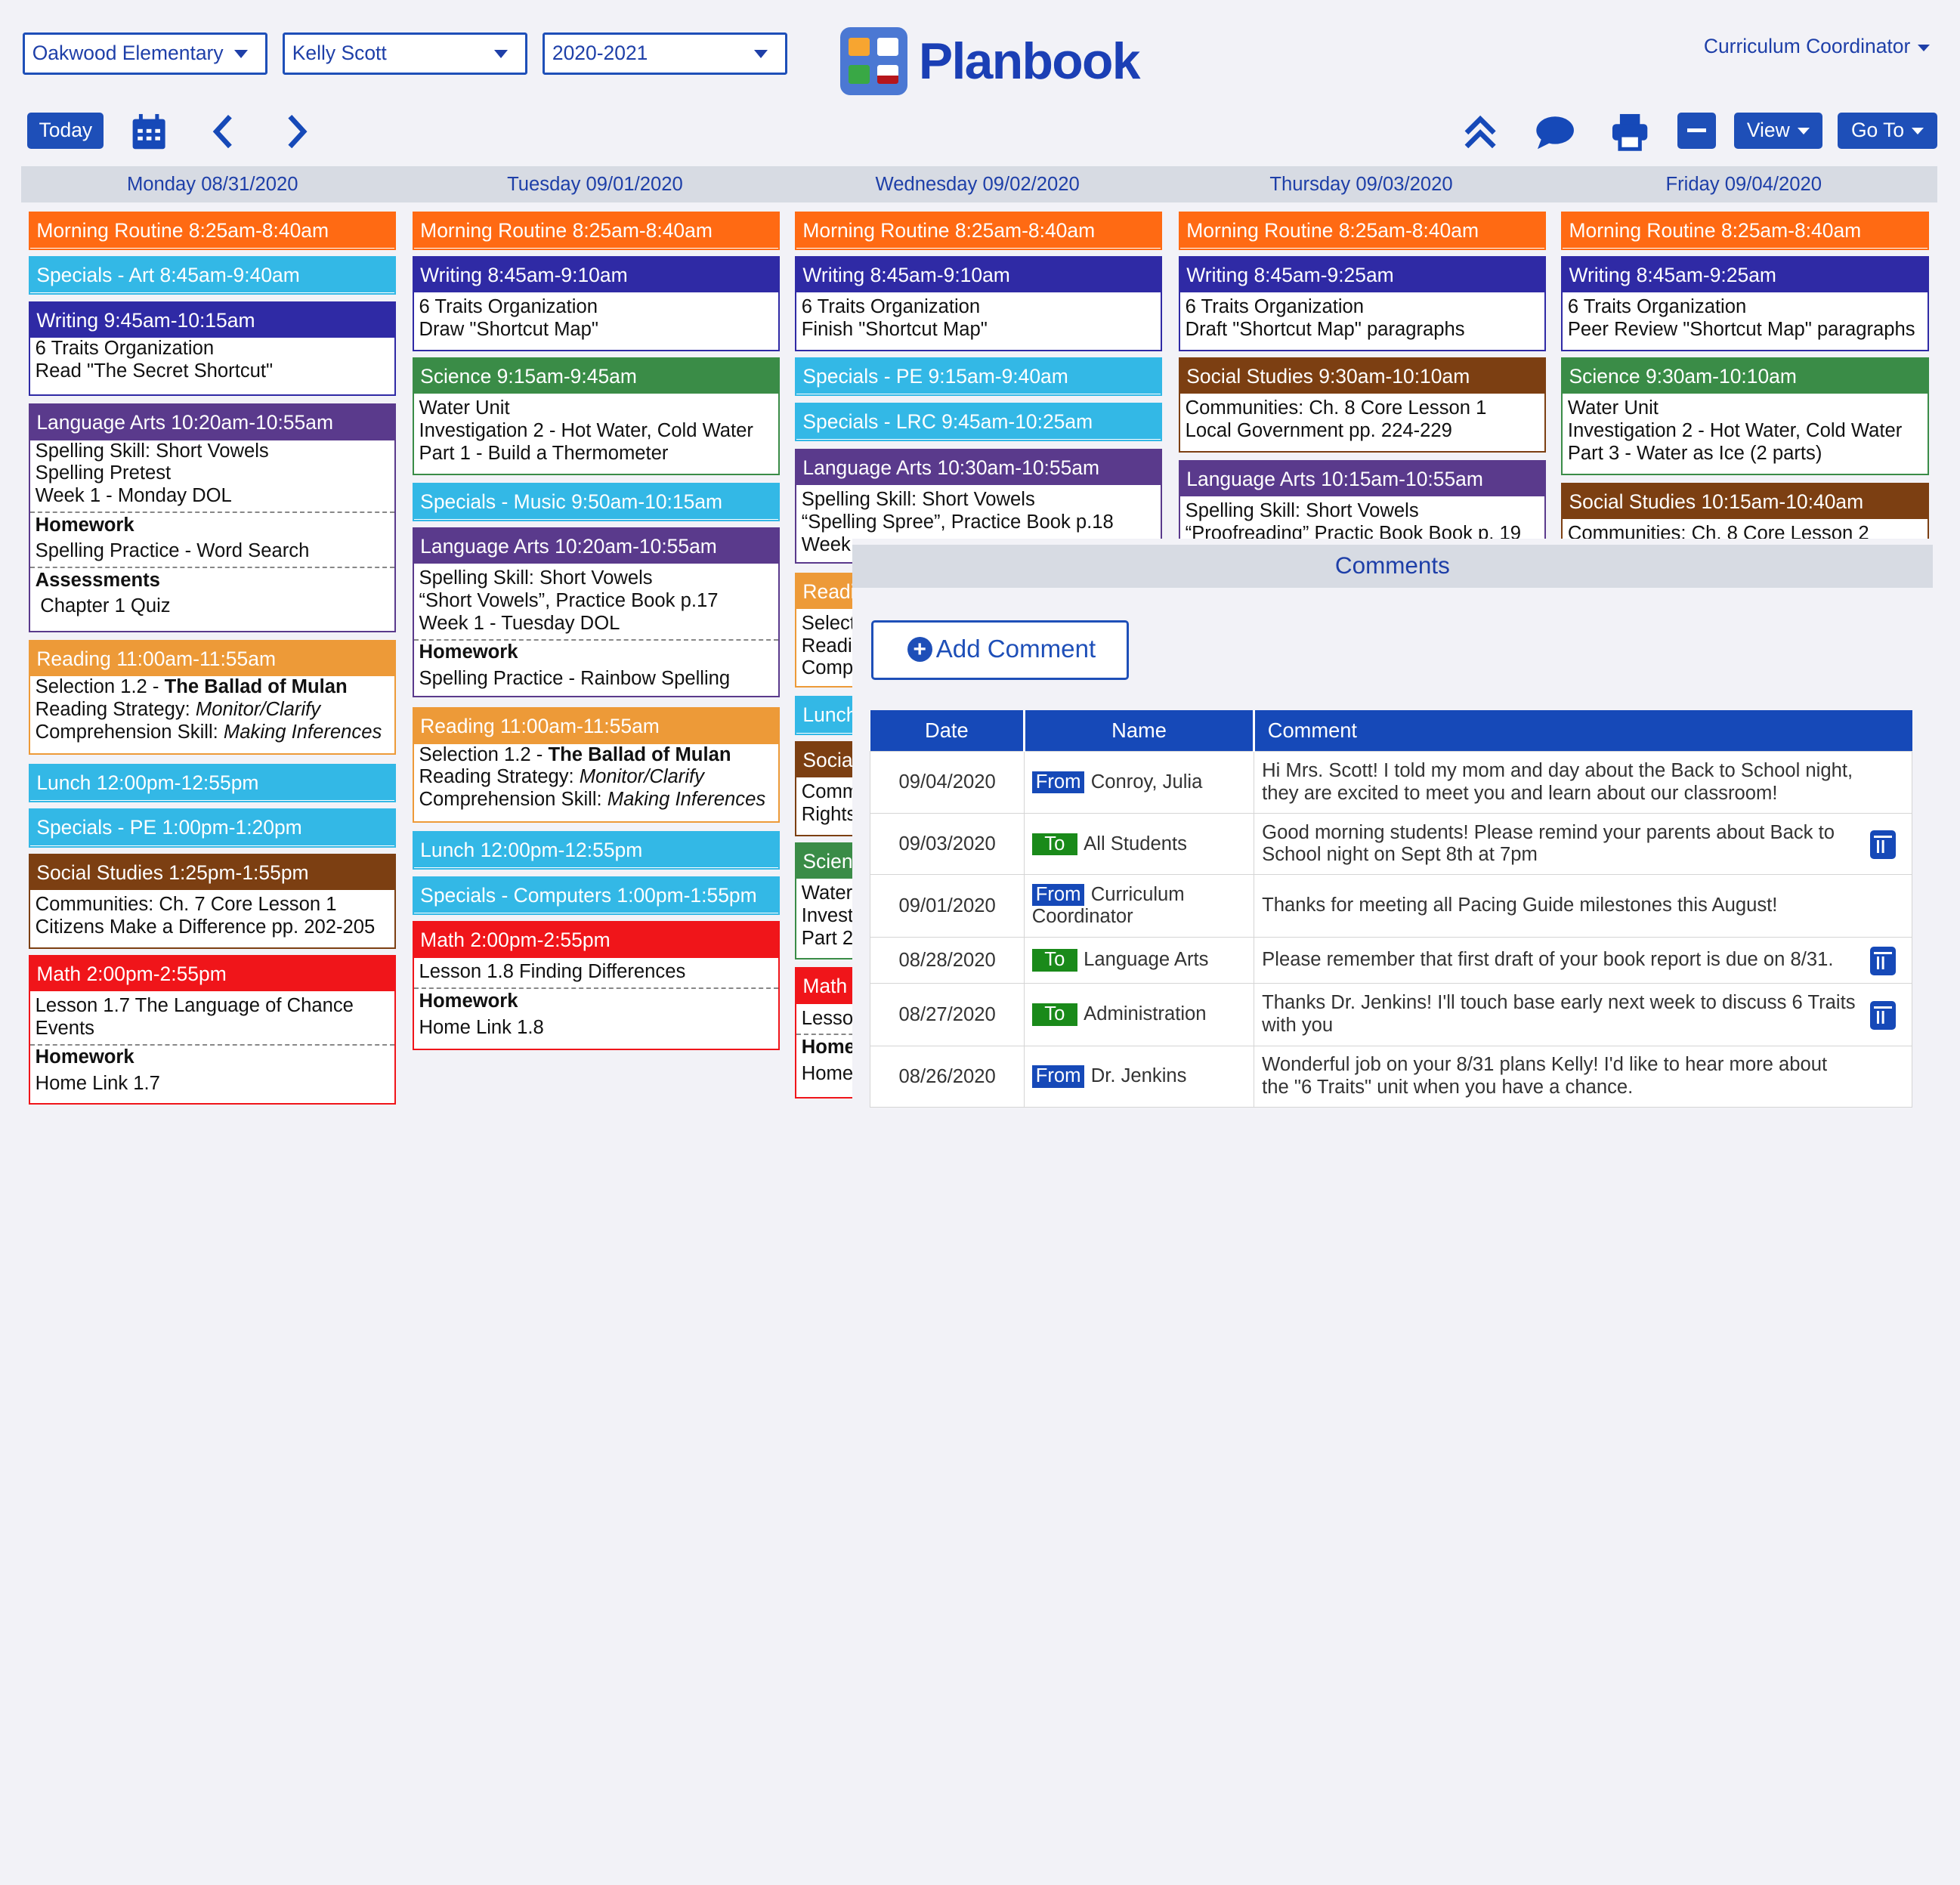 The image size is (1960, 1885). Describe the element at coordinates (1140, 730) in the screenshot. I see `column-header-name: Name` at that location.